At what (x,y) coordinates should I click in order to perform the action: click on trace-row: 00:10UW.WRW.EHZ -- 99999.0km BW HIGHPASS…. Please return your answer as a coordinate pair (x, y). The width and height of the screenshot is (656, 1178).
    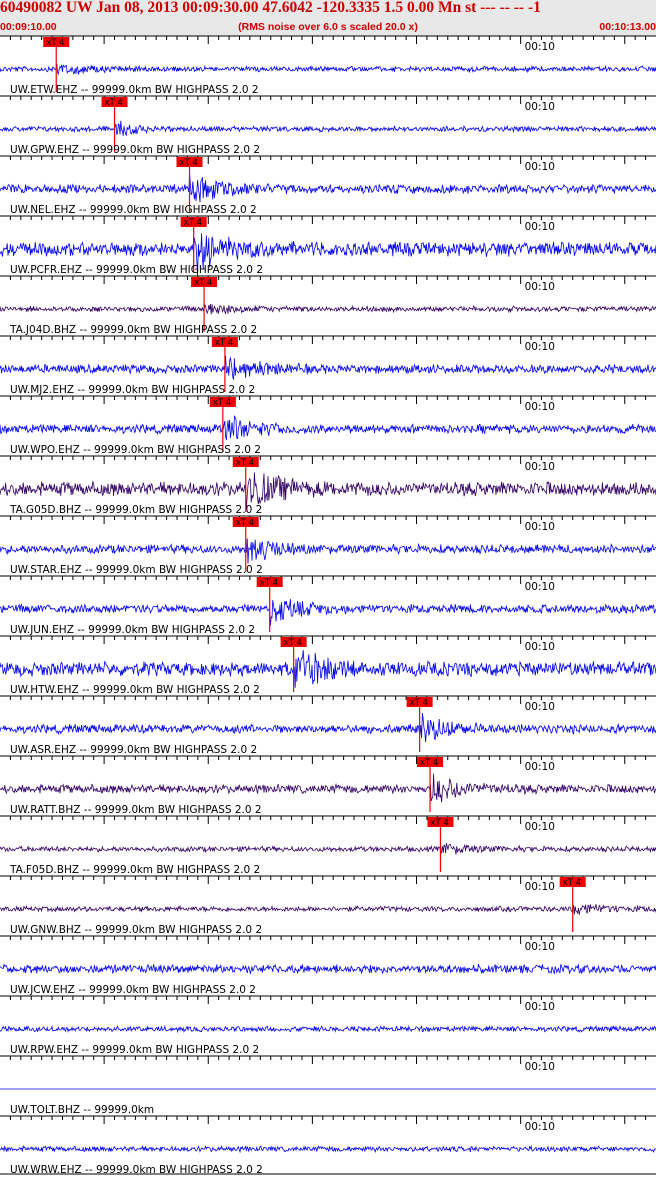
    Looking at the image, I should click on (328, 1145).